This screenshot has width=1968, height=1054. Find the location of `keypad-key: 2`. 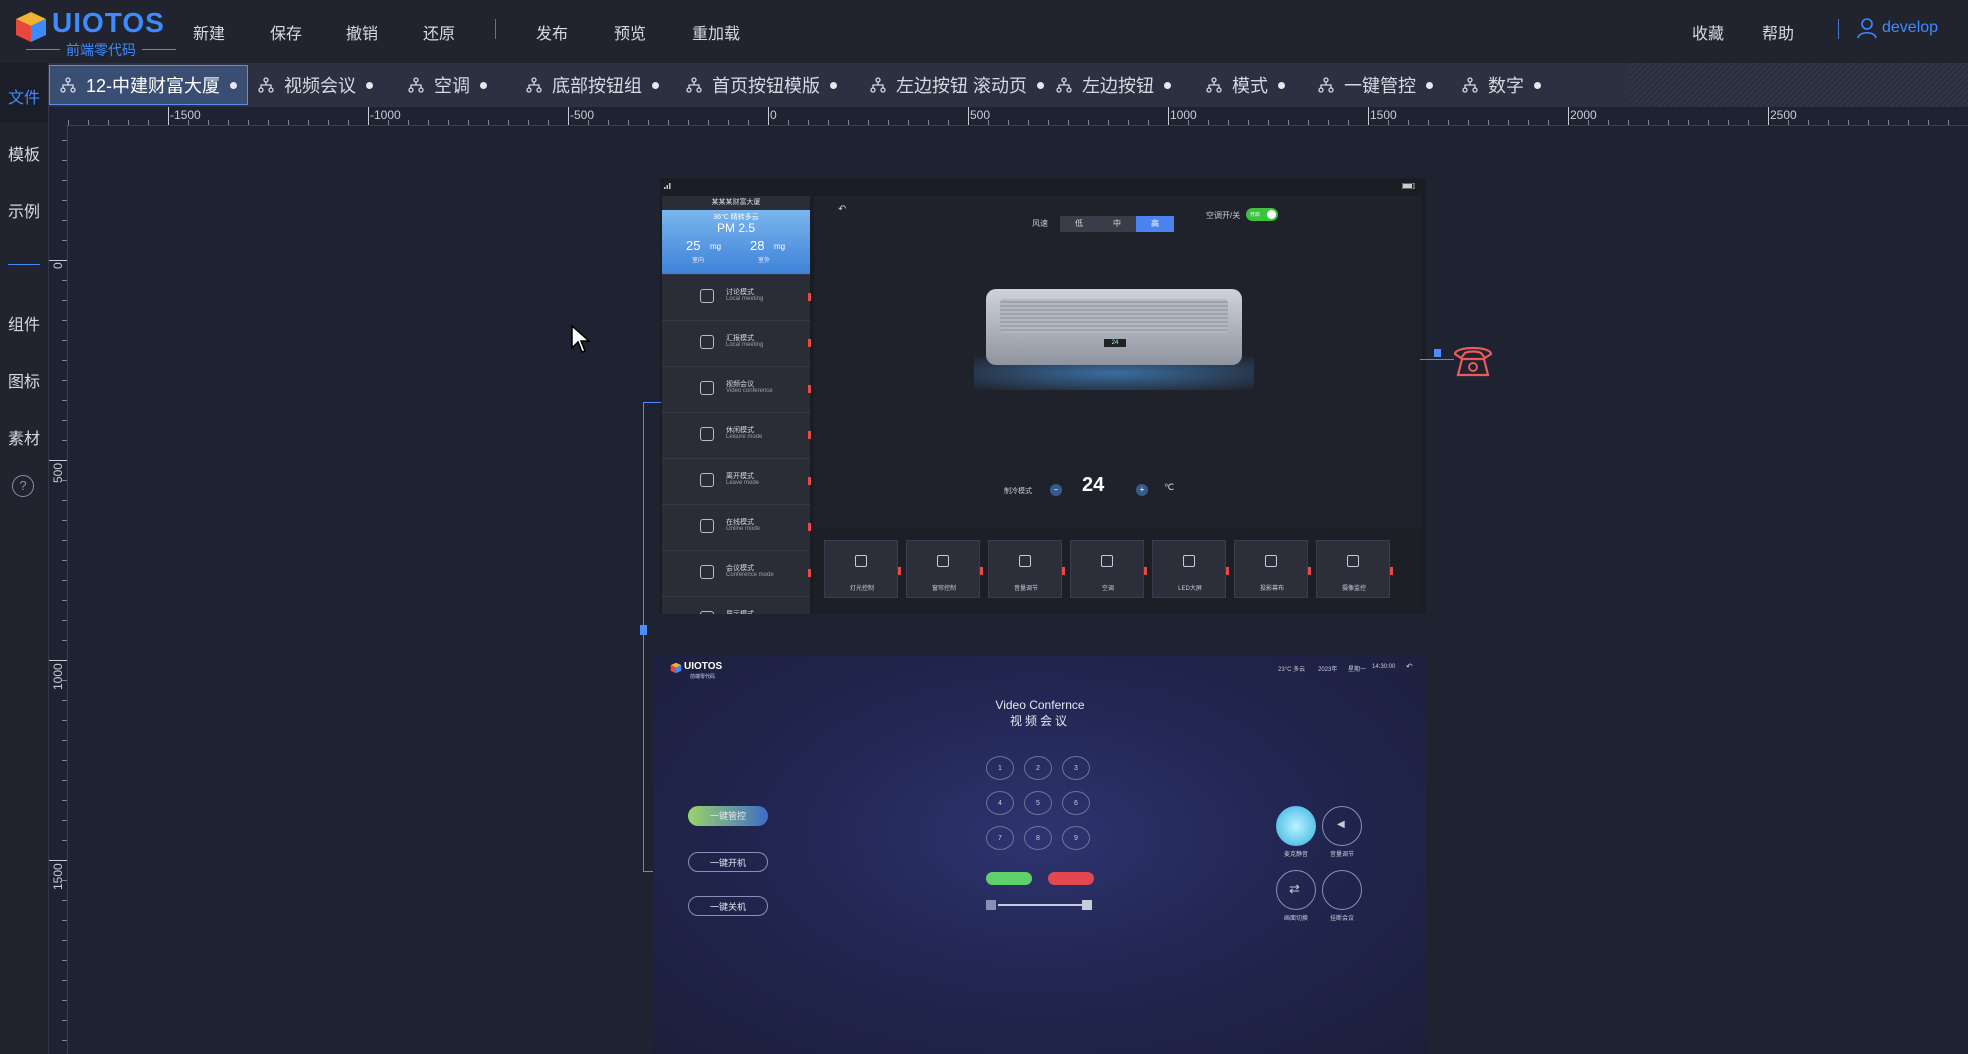

keypad-key: 2 is located at coordinates (1038, 768).